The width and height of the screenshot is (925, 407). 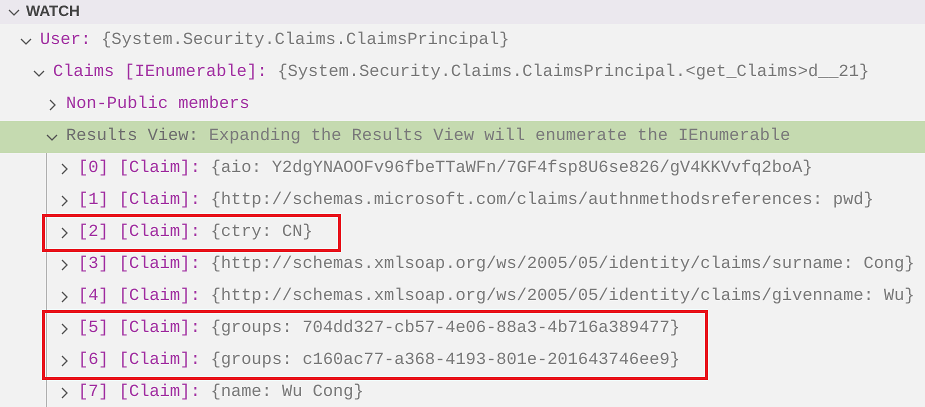 What do you see at coordinates (496, 265) in the screenshot?
I see `tree-item-text: [3] [Claim]: {http://schemas.xmlsoap.org/ws/2005/05/identity/claims/surname: Cong}` at bounding box center [496, 265].